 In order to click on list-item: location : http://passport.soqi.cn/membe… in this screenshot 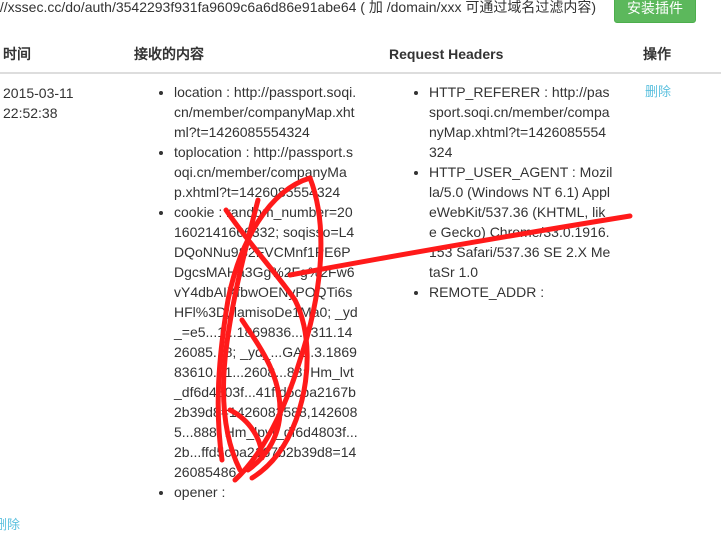, I will do `click(266, 112)`.